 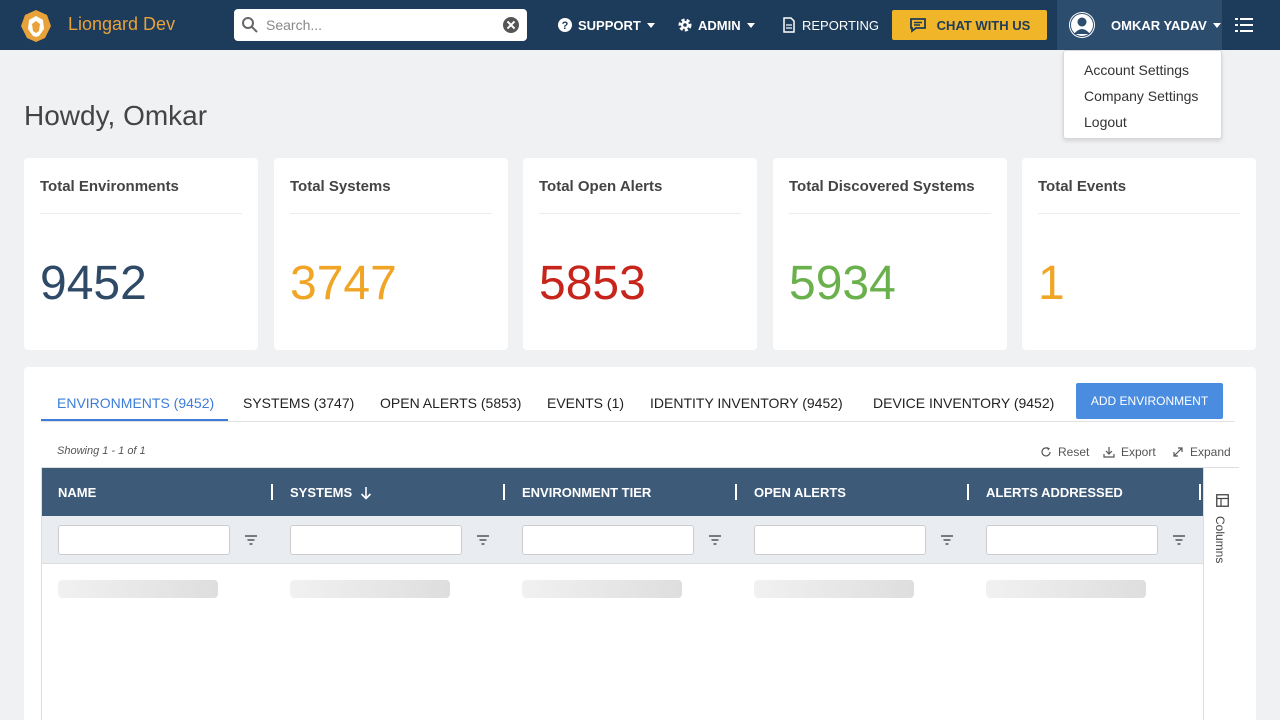 I want to click on menu-item-account-settings: Account Settings, so click(x=1136, y=70).